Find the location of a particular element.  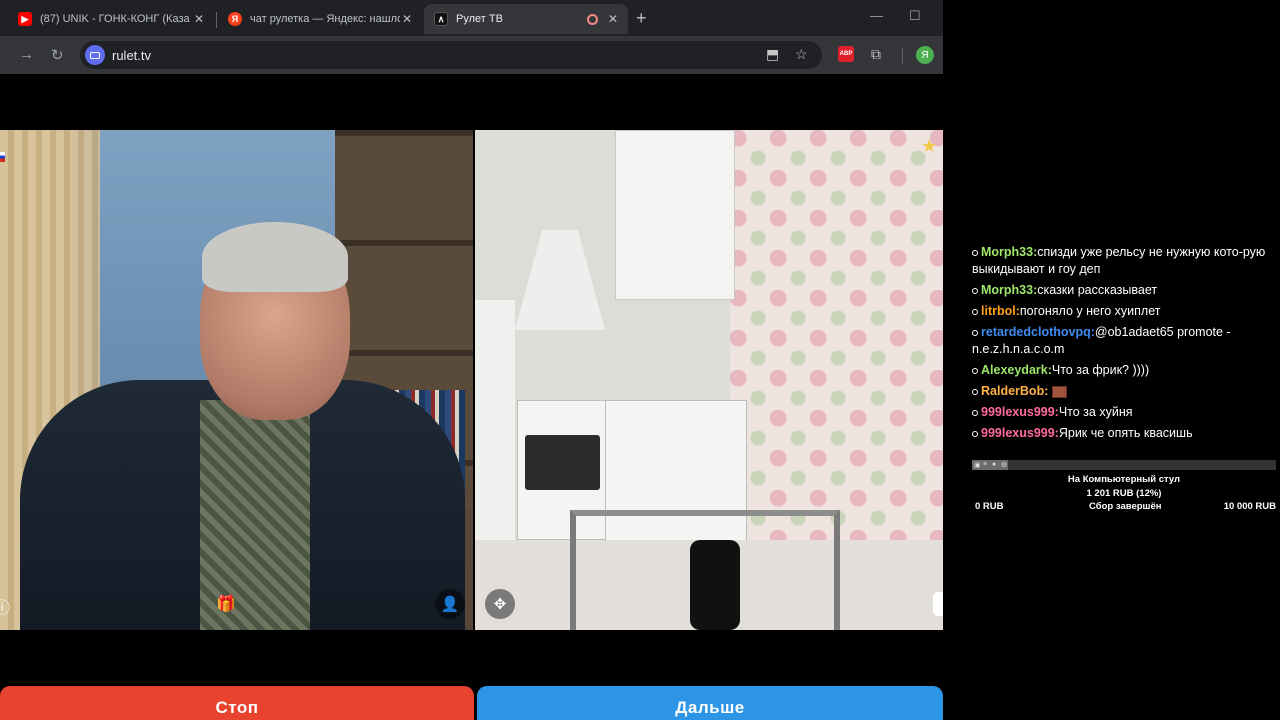

chat-message: 999lexus999:Ярик че опять квасишь is located at coordinates (1124, 433).